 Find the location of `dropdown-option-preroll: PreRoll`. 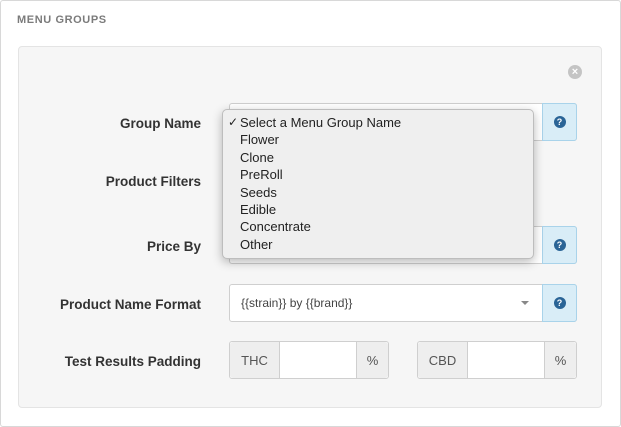

dropdown-option-preroll: PreRoll is located at coordinates (378, 174).